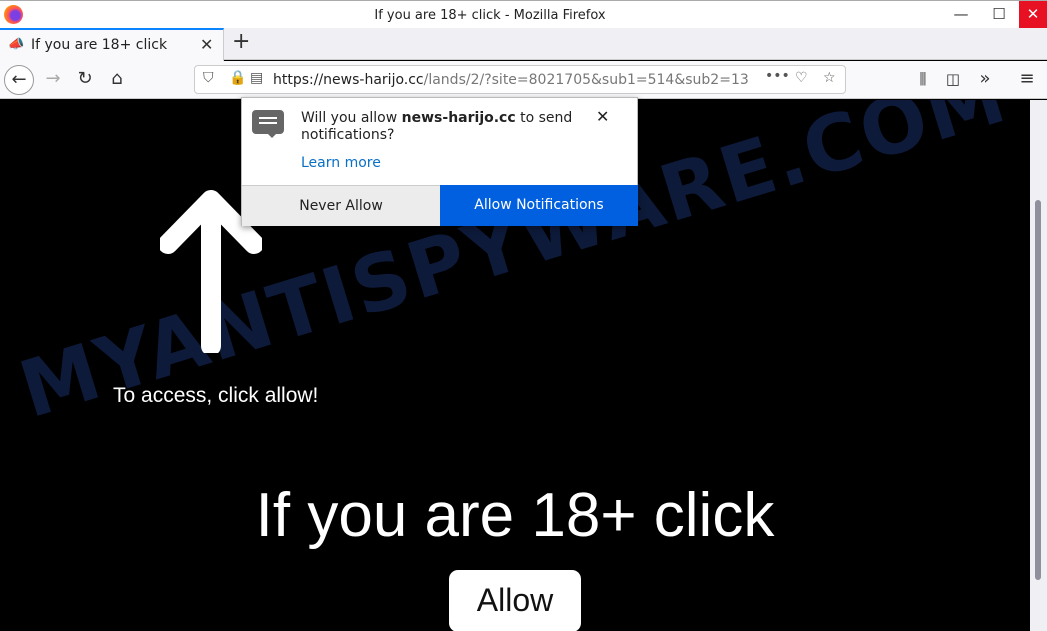 Image resolution: width=1047 pixels, height=631 pixels. I want to click on notification-permission-icon: ▤, so click(256, 78).